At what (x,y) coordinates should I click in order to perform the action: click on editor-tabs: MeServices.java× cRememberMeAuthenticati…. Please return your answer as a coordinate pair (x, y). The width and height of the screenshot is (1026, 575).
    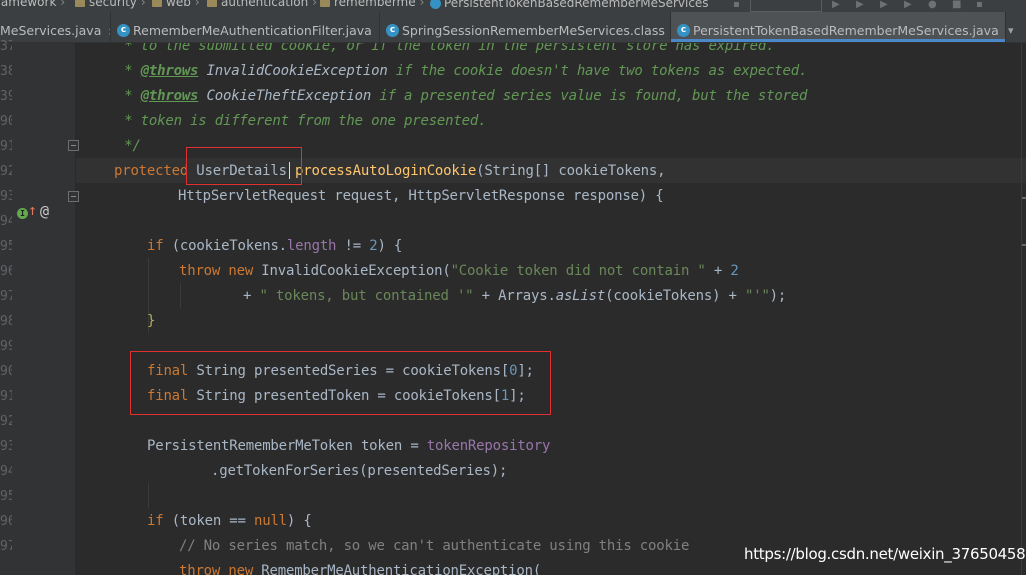
    Looking at the image, I should click on (513, 27).